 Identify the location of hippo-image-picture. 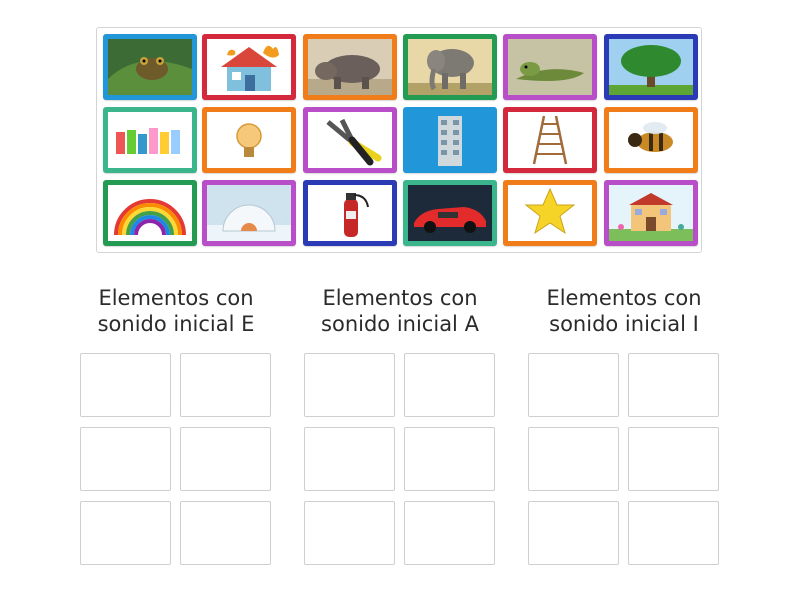
(350, 67).